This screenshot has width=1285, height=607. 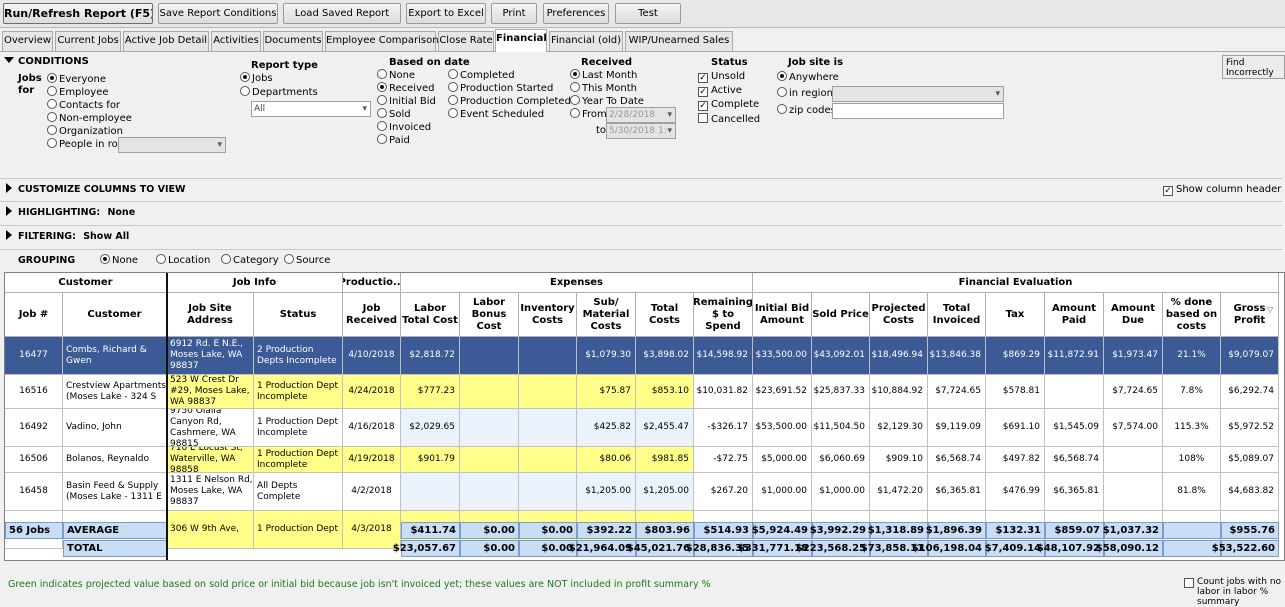 What do you see at coordinates (394, 114) in the screenshot?
I see `based-on-sold: Sold` at bounding box center [394, 114].